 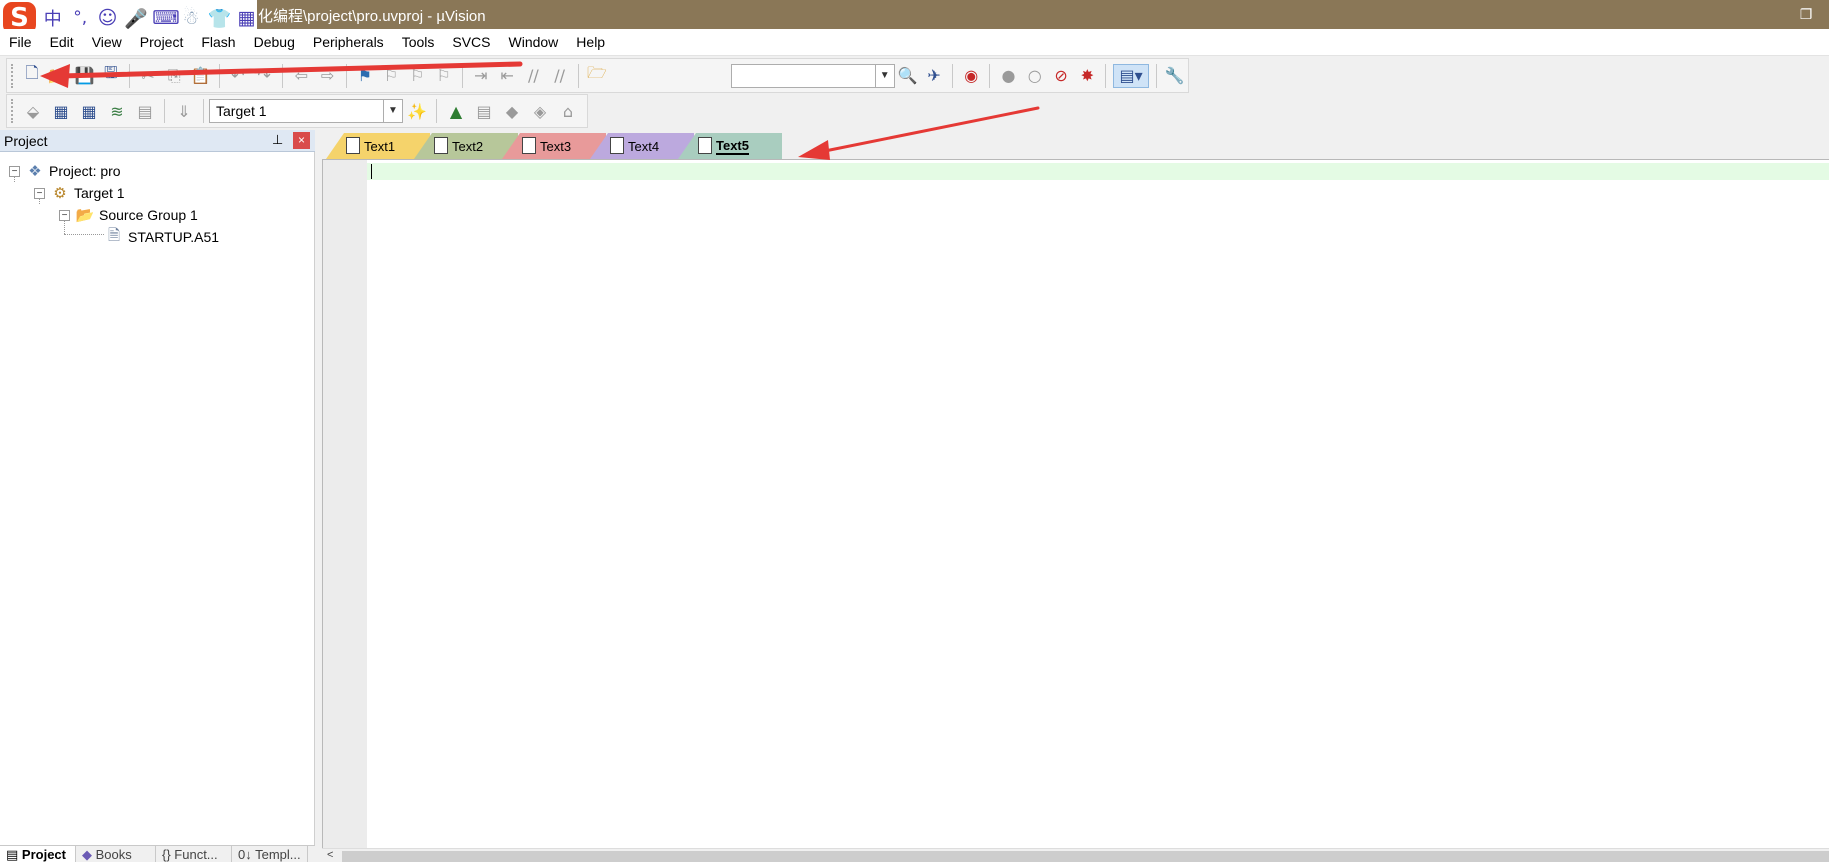 I want to click on indent-icon: ⇥, so click(x=481, y=76).